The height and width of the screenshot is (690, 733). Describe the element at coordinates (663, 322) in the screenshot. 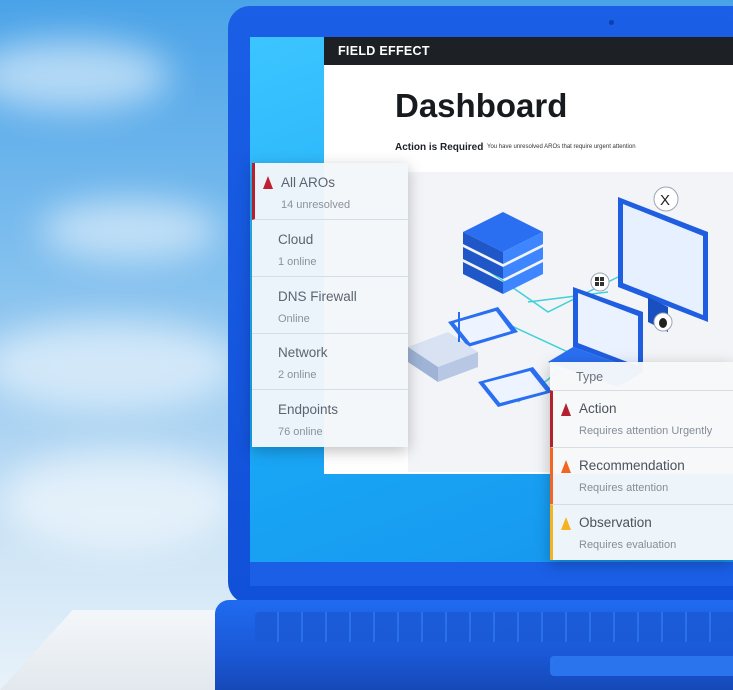

I see `linux-logo-icon` at that location.